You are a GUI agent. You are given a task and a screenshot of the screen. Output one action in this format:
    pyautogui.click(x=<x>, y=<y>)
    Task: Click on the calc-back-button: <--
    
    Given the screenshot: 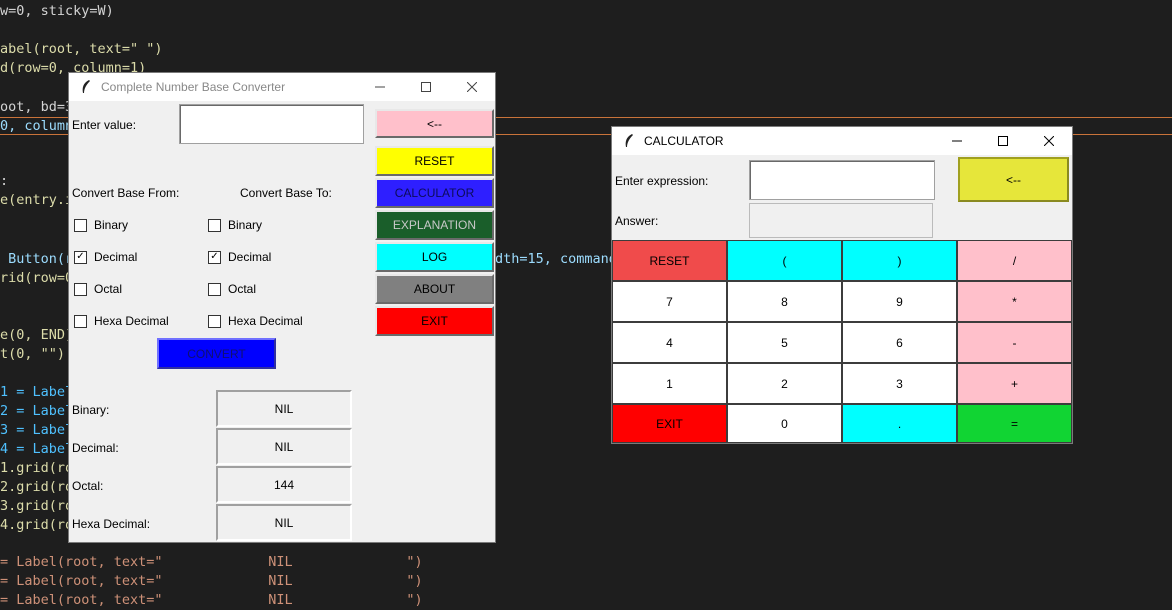 What is the action you would take?
    pyautogui.click(x=1013, y=179)
    